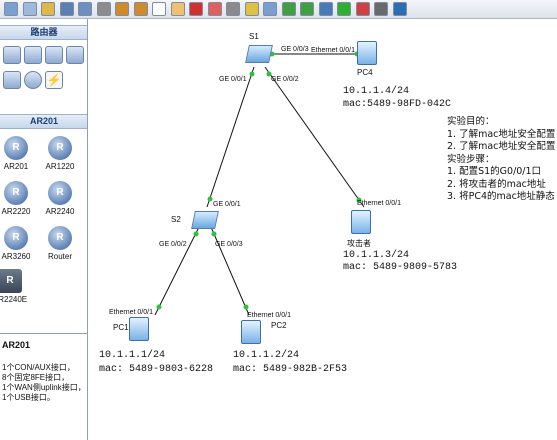 The image size is (557, 440). What do you see at coordinates (365, 72) in the screenshot?
I see `host-pc4-name: PC4` at bounding box center [365, 72].